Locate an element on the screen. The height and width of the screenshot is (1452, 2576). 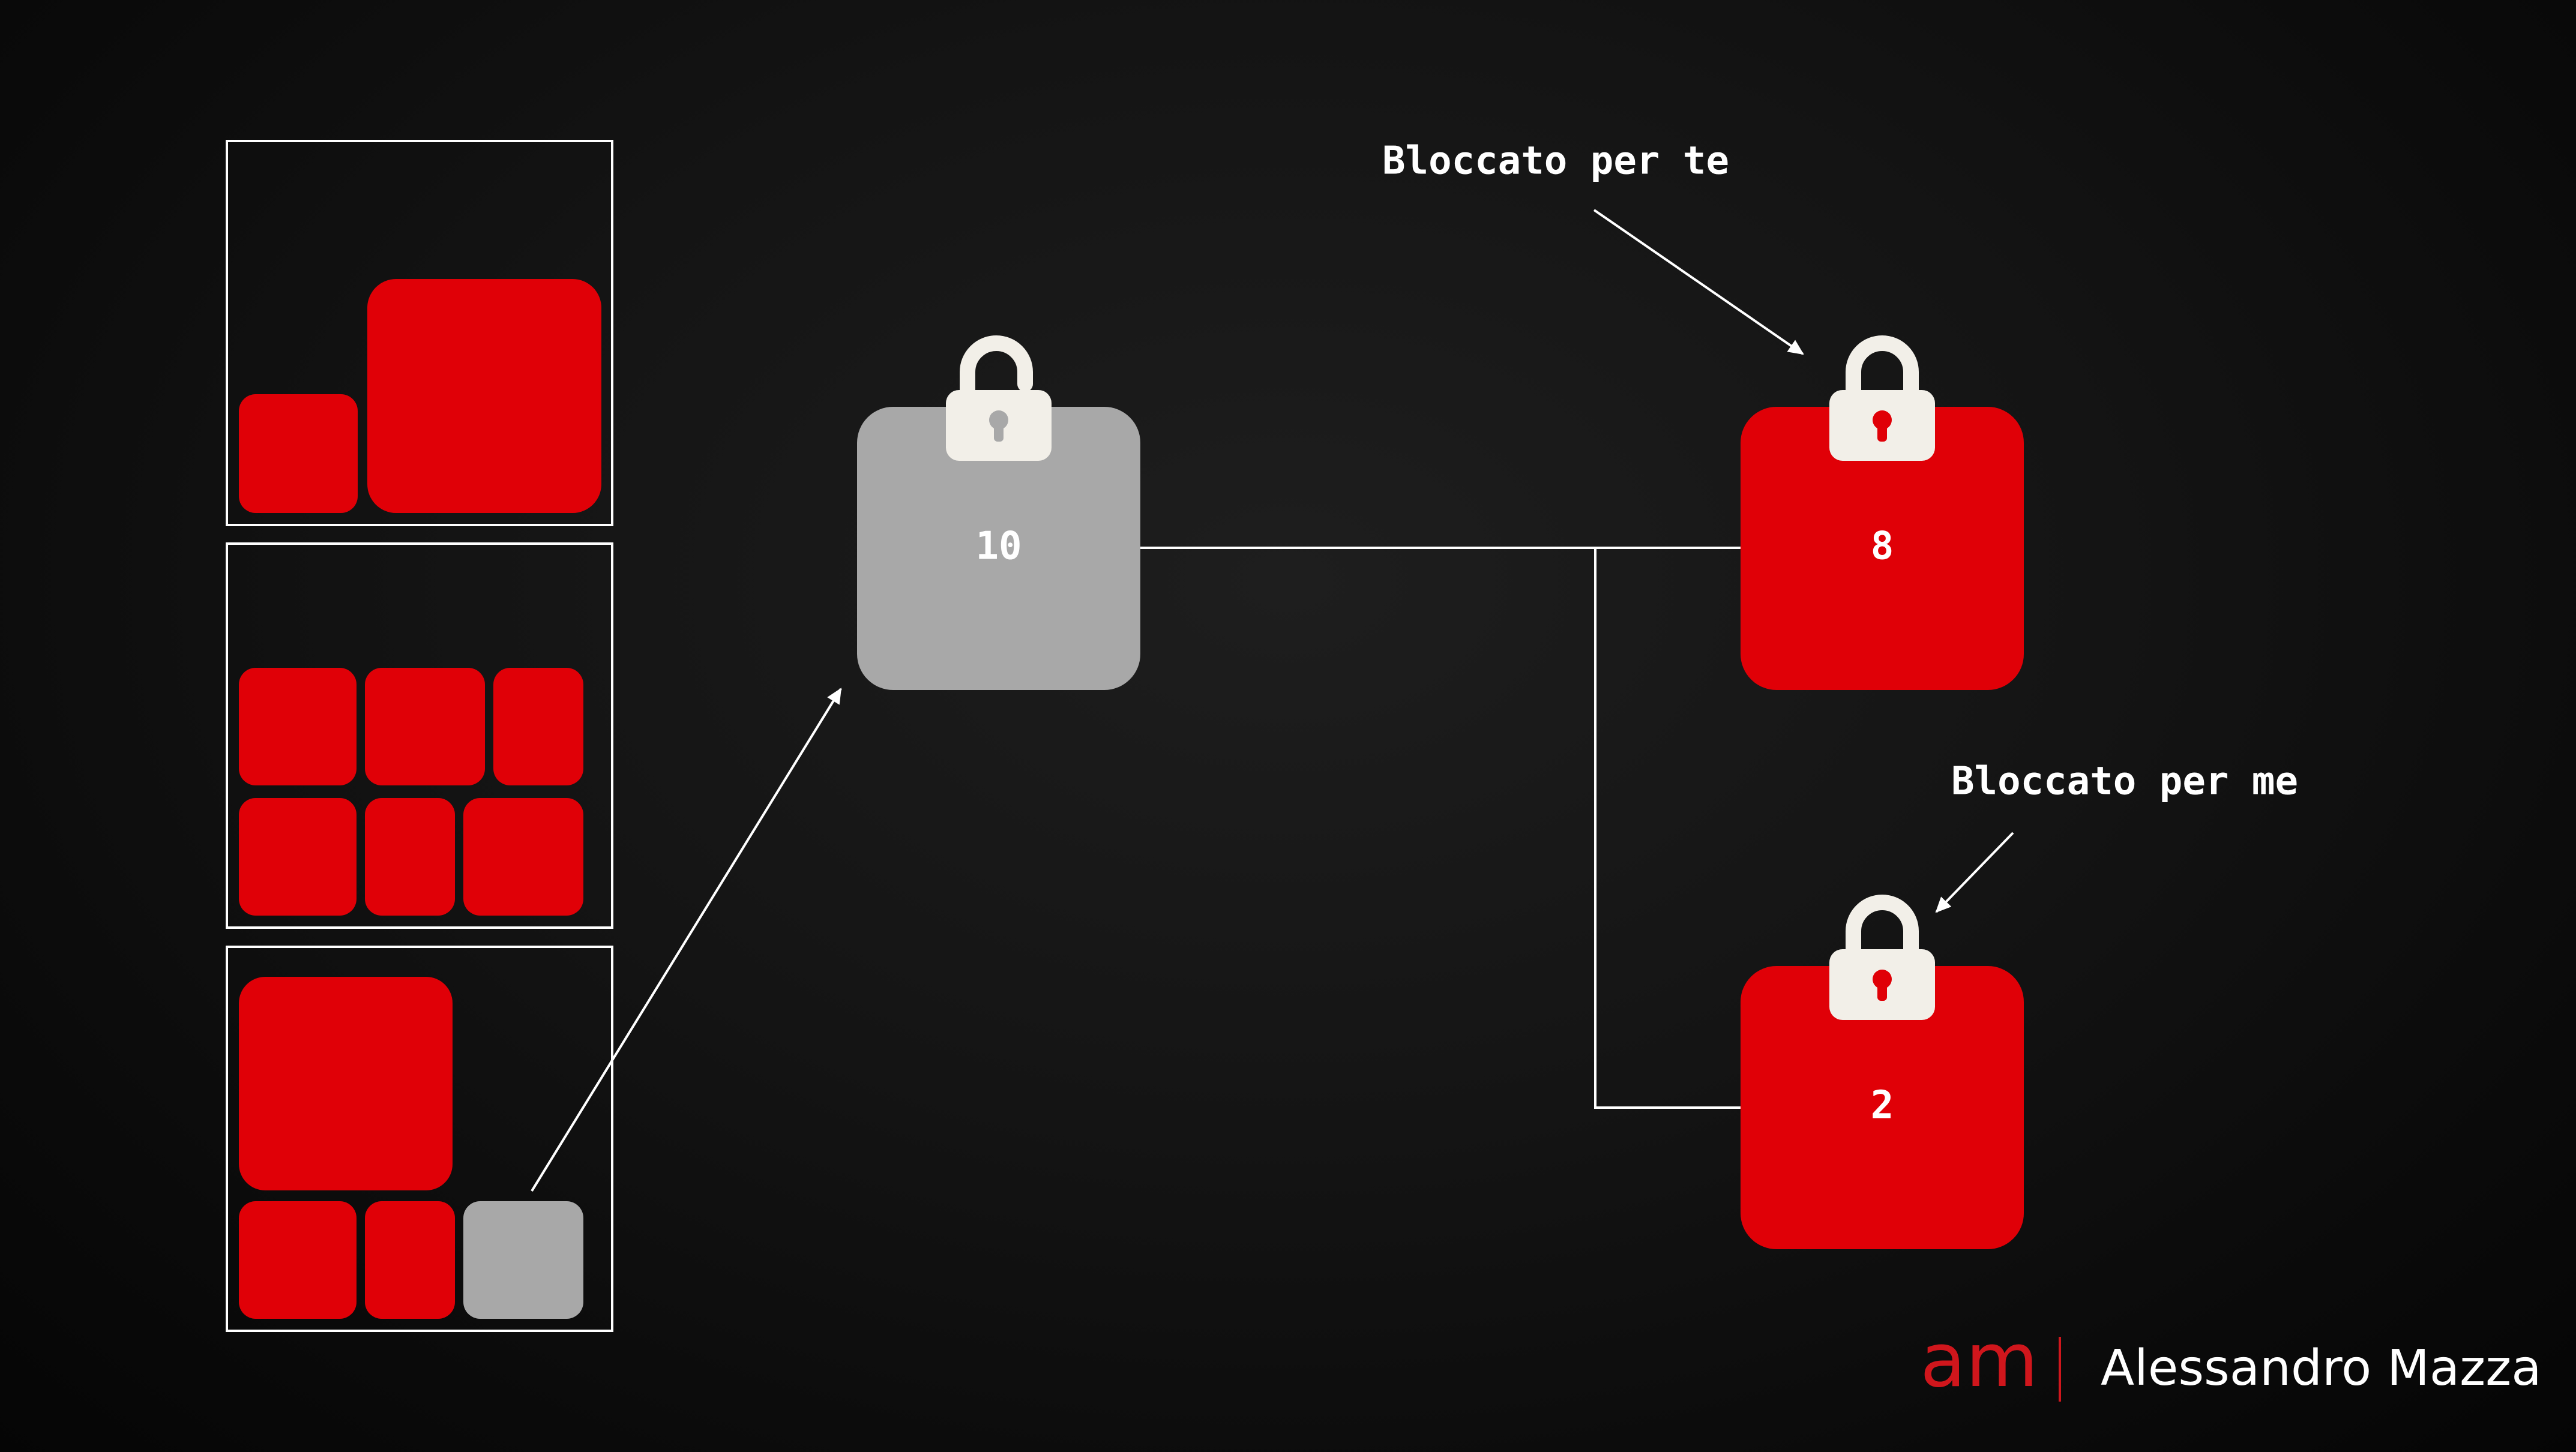
brand-name: Alessandro Mazza is located at coordinates (2321, 1368).